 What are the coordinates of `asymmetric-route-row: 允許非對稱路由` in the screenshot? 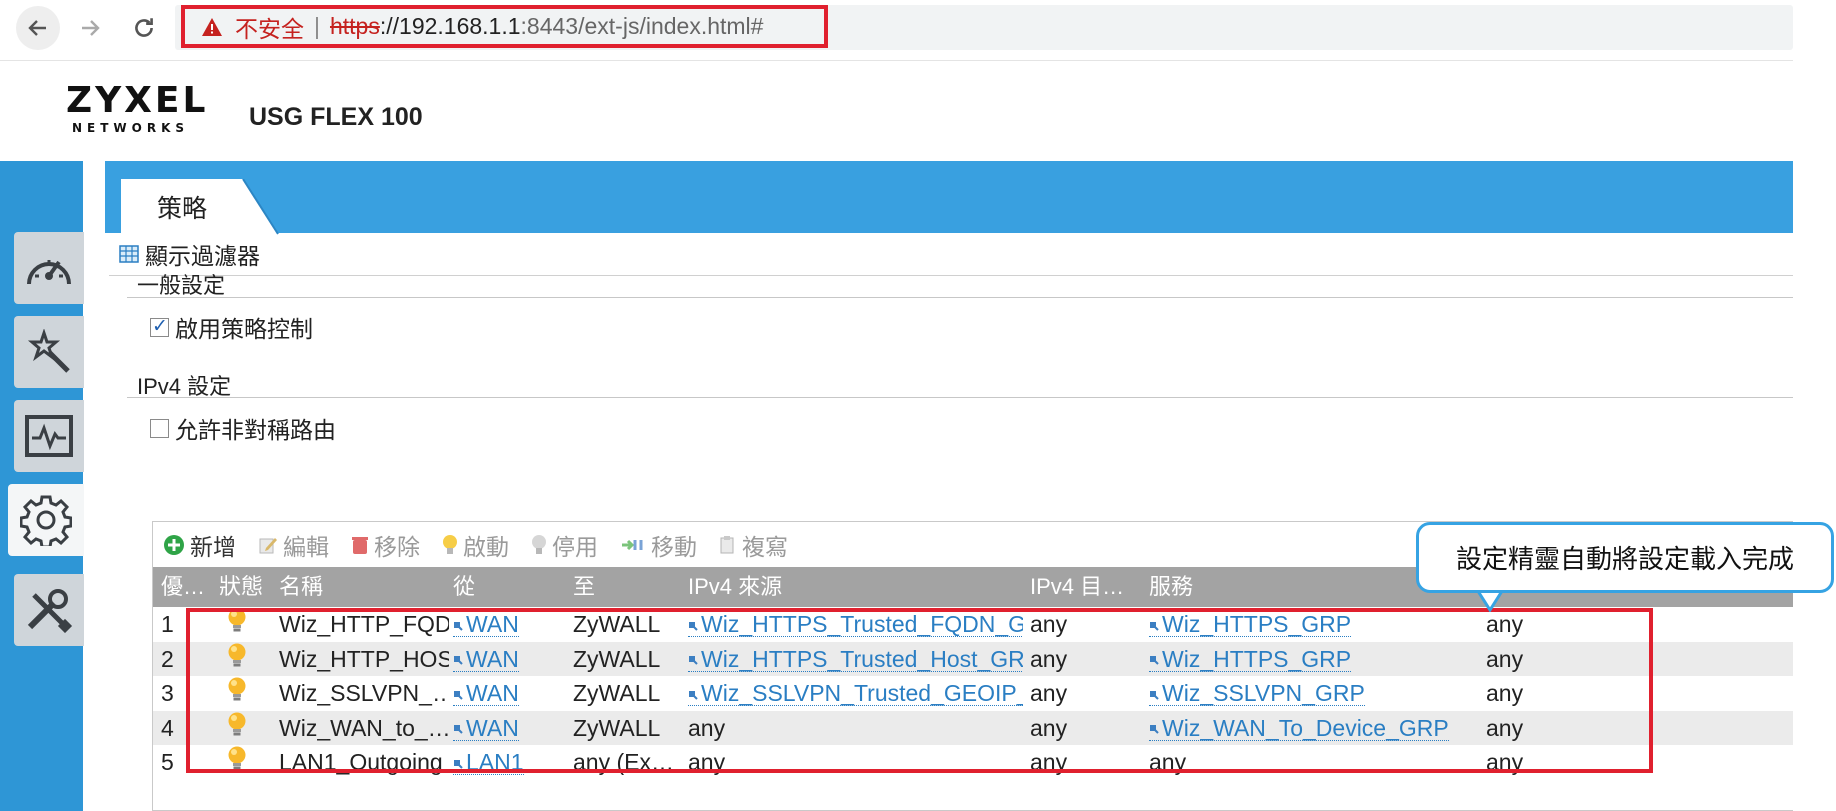 It's located at (243, 428).